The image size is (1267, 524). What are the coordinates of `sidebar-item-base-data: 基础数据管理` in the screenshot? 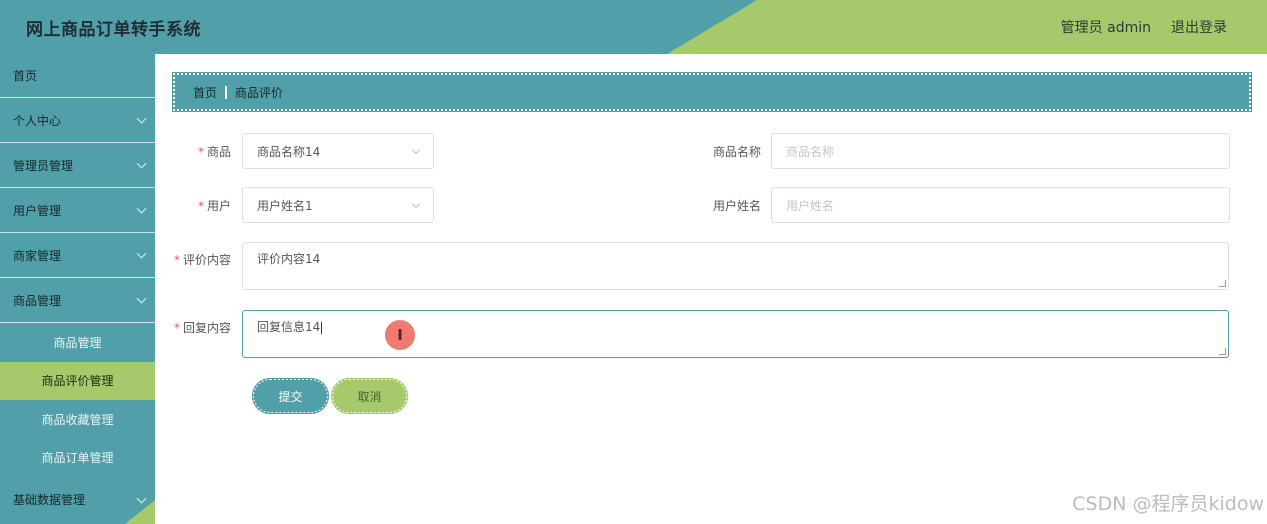 It's located at (77, 499).